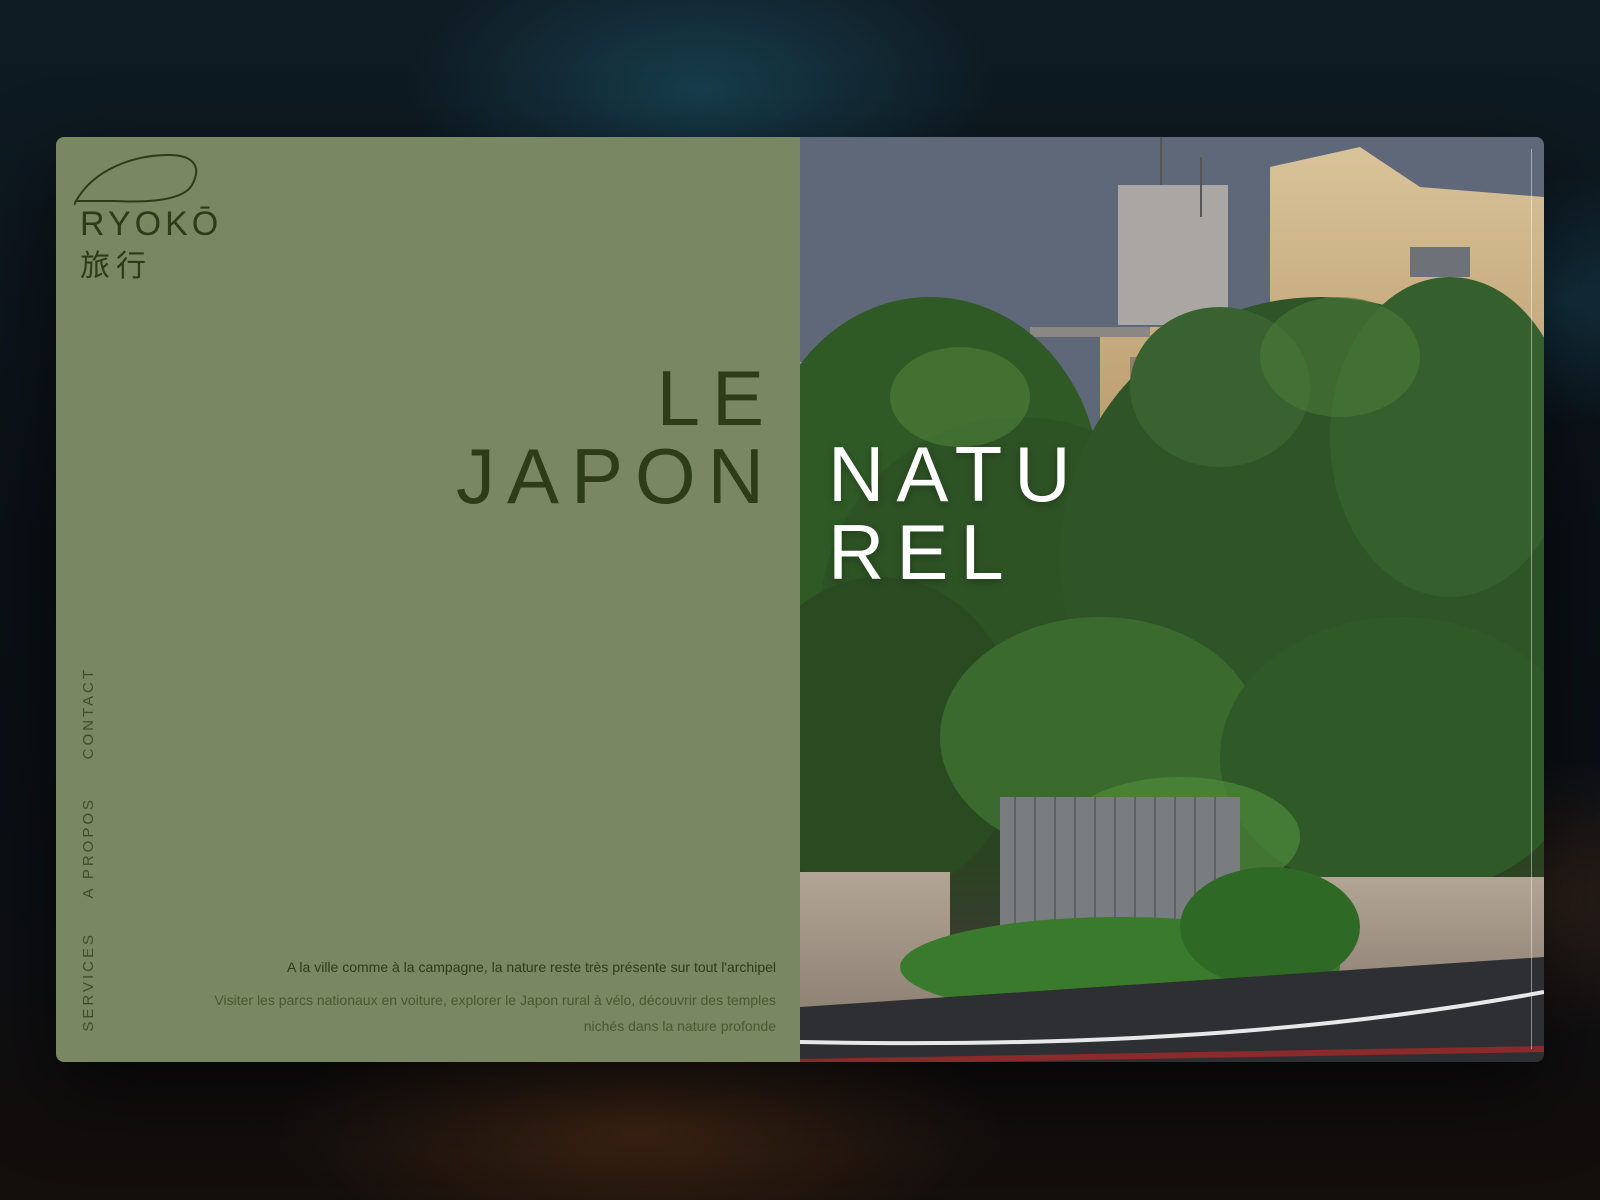  I want to click on brand-name: RYOKŌ, so click(151, 224).